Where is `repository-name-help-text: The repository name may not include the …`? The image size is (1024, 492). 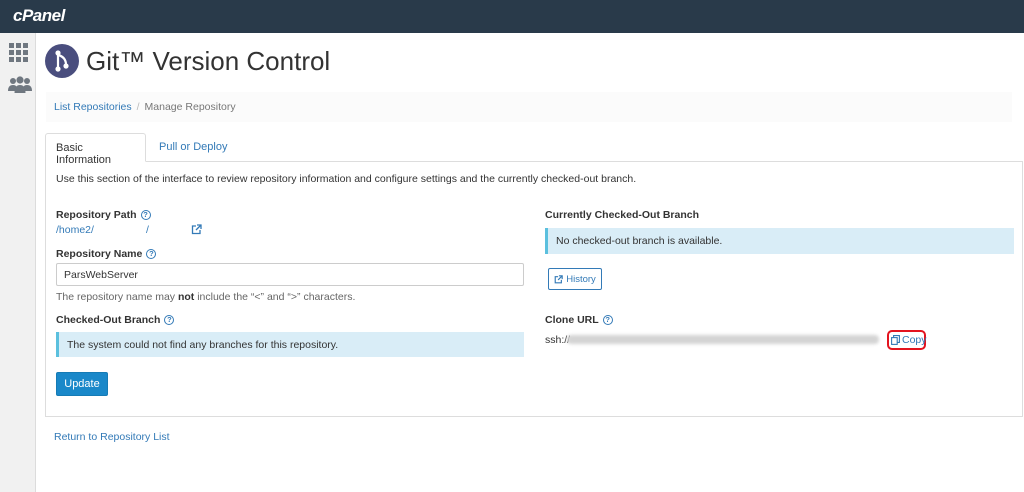 repository-name-help-text: The repository name may not include the … is located at coordinates (205, 297).